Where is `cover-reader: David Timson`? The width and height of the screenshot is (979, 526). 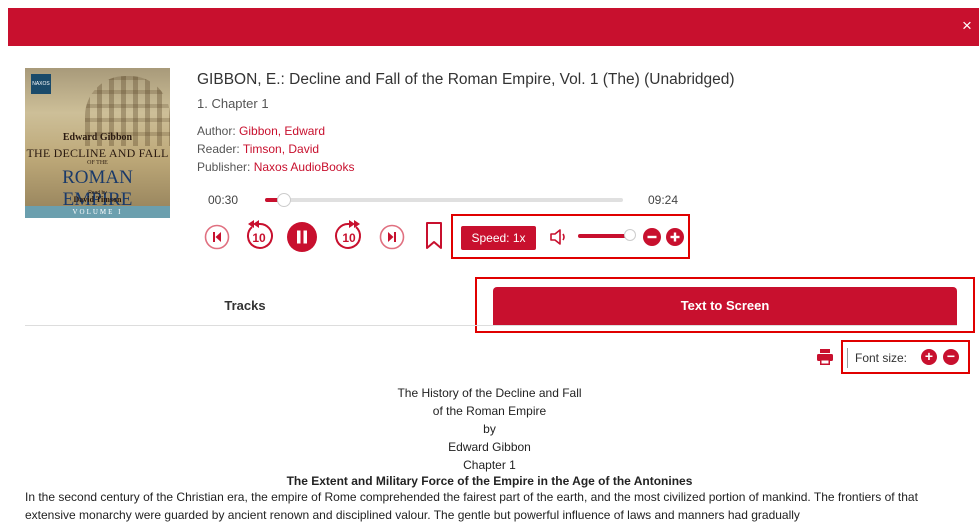
cover-reader: David Timson is located at coordinates (97, 199).